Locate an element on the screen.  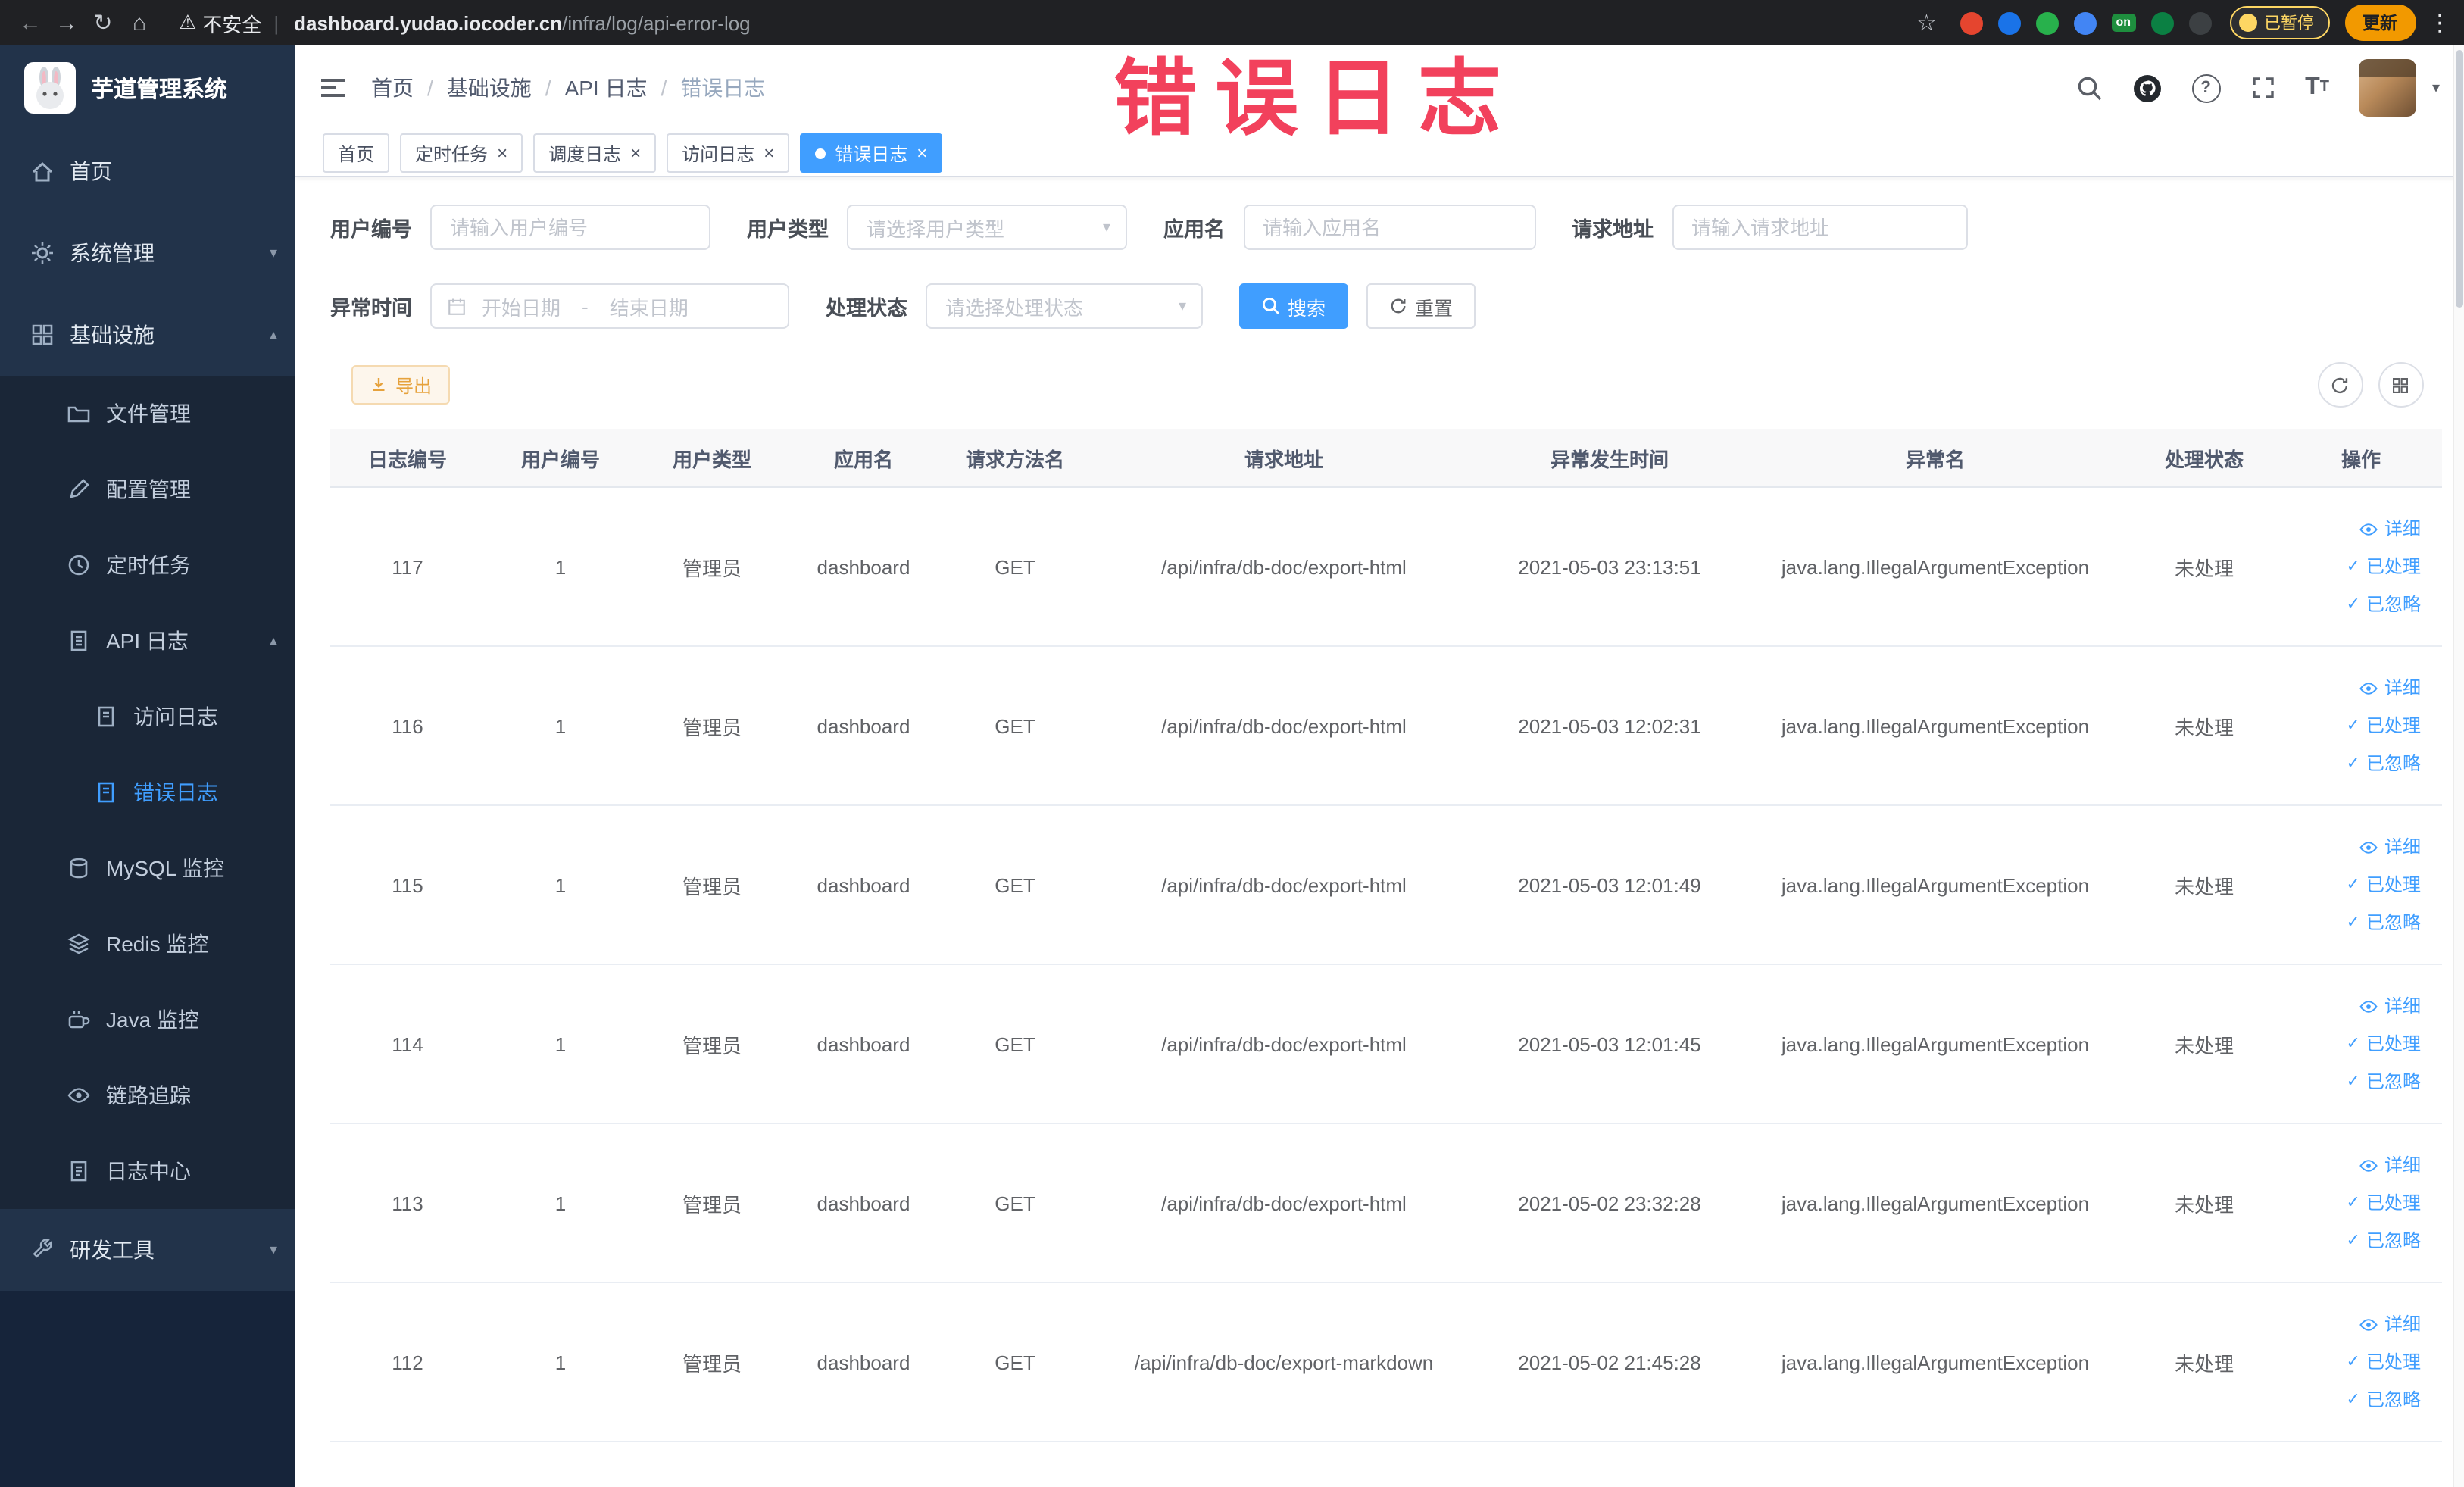
github-icon is located at coordinates (2146, 87).